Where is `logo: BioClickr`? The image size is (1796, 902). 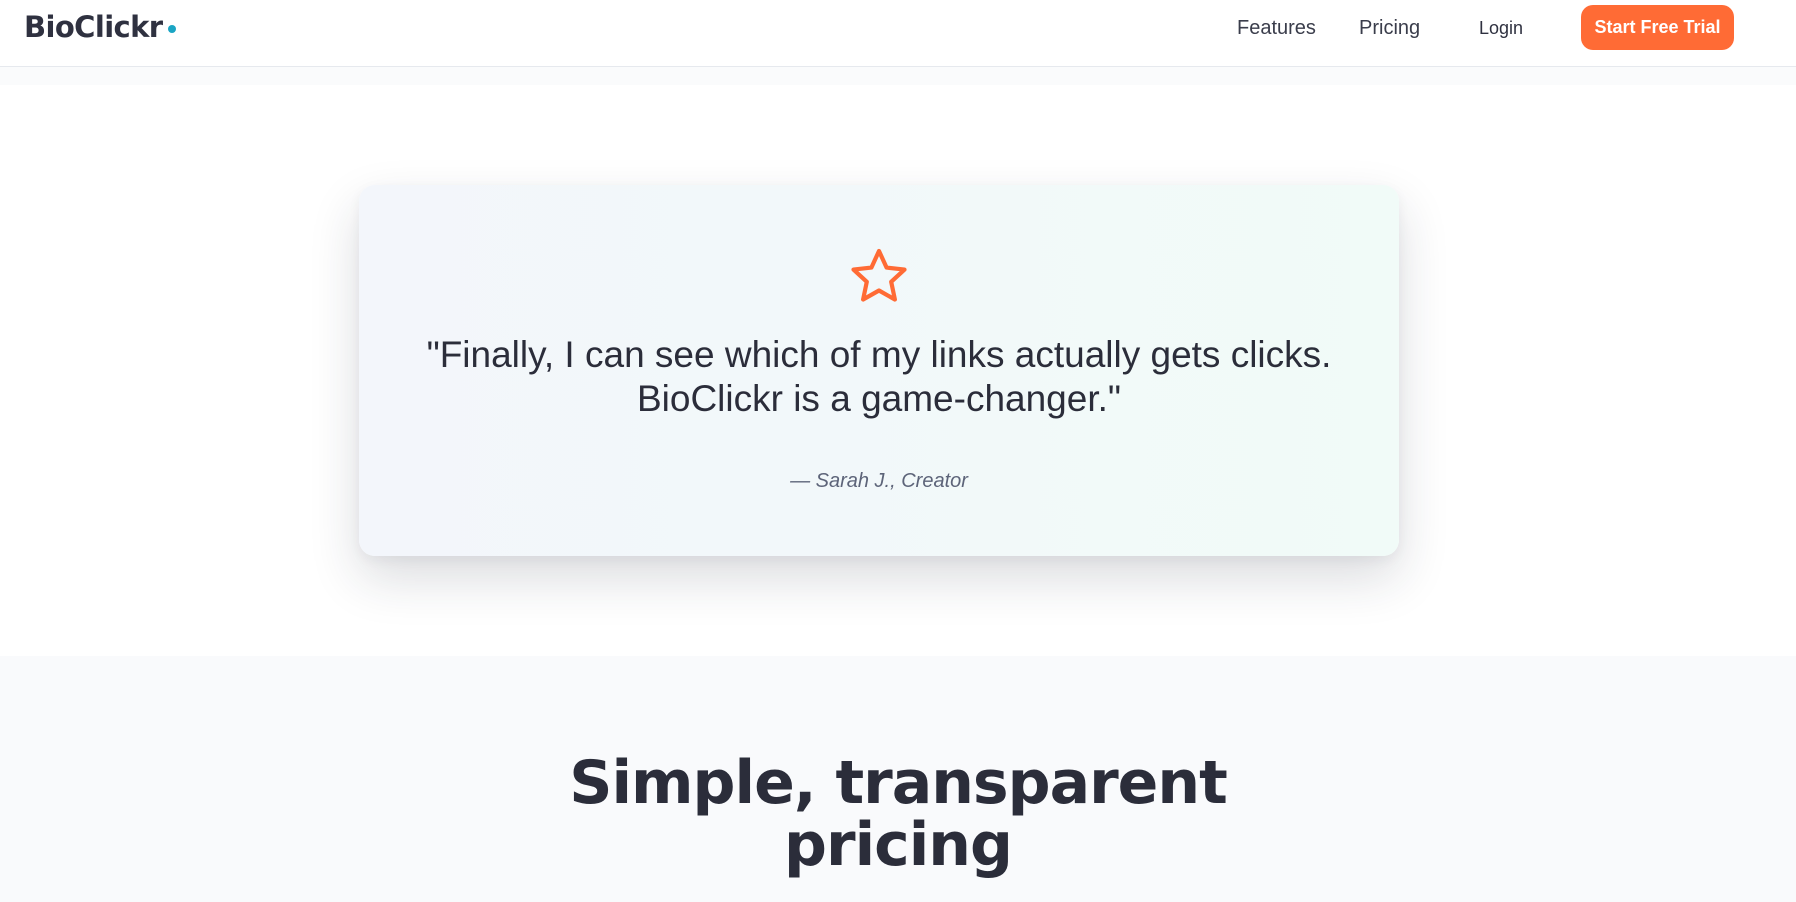
logo: BioClickr is located at coordinates (100, 27).